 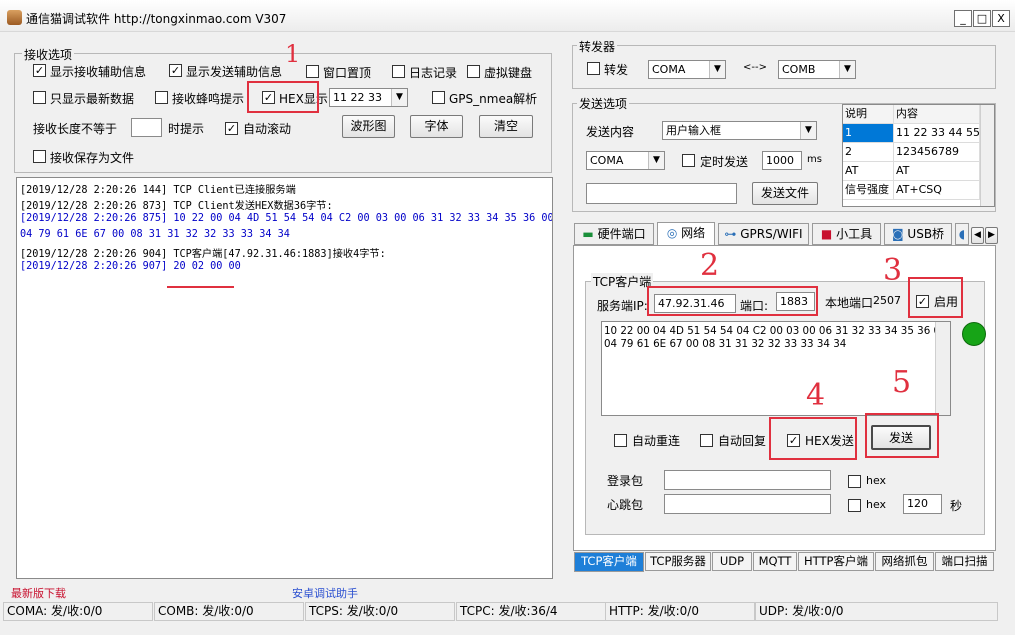 I want to click on send-file-button: 发送文件, so click(x=785, y=193).